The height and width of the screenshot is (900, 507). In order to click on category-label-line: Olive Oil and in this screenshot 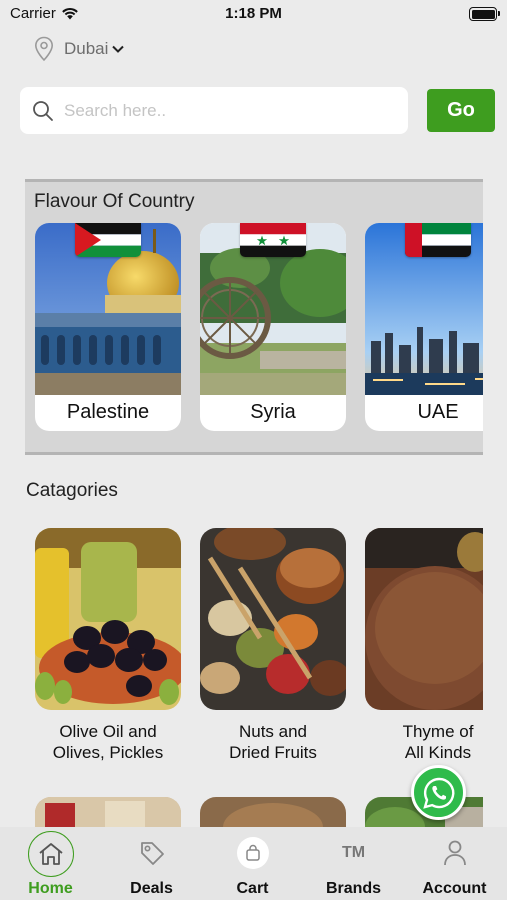, I will do `click(108, 731)`.